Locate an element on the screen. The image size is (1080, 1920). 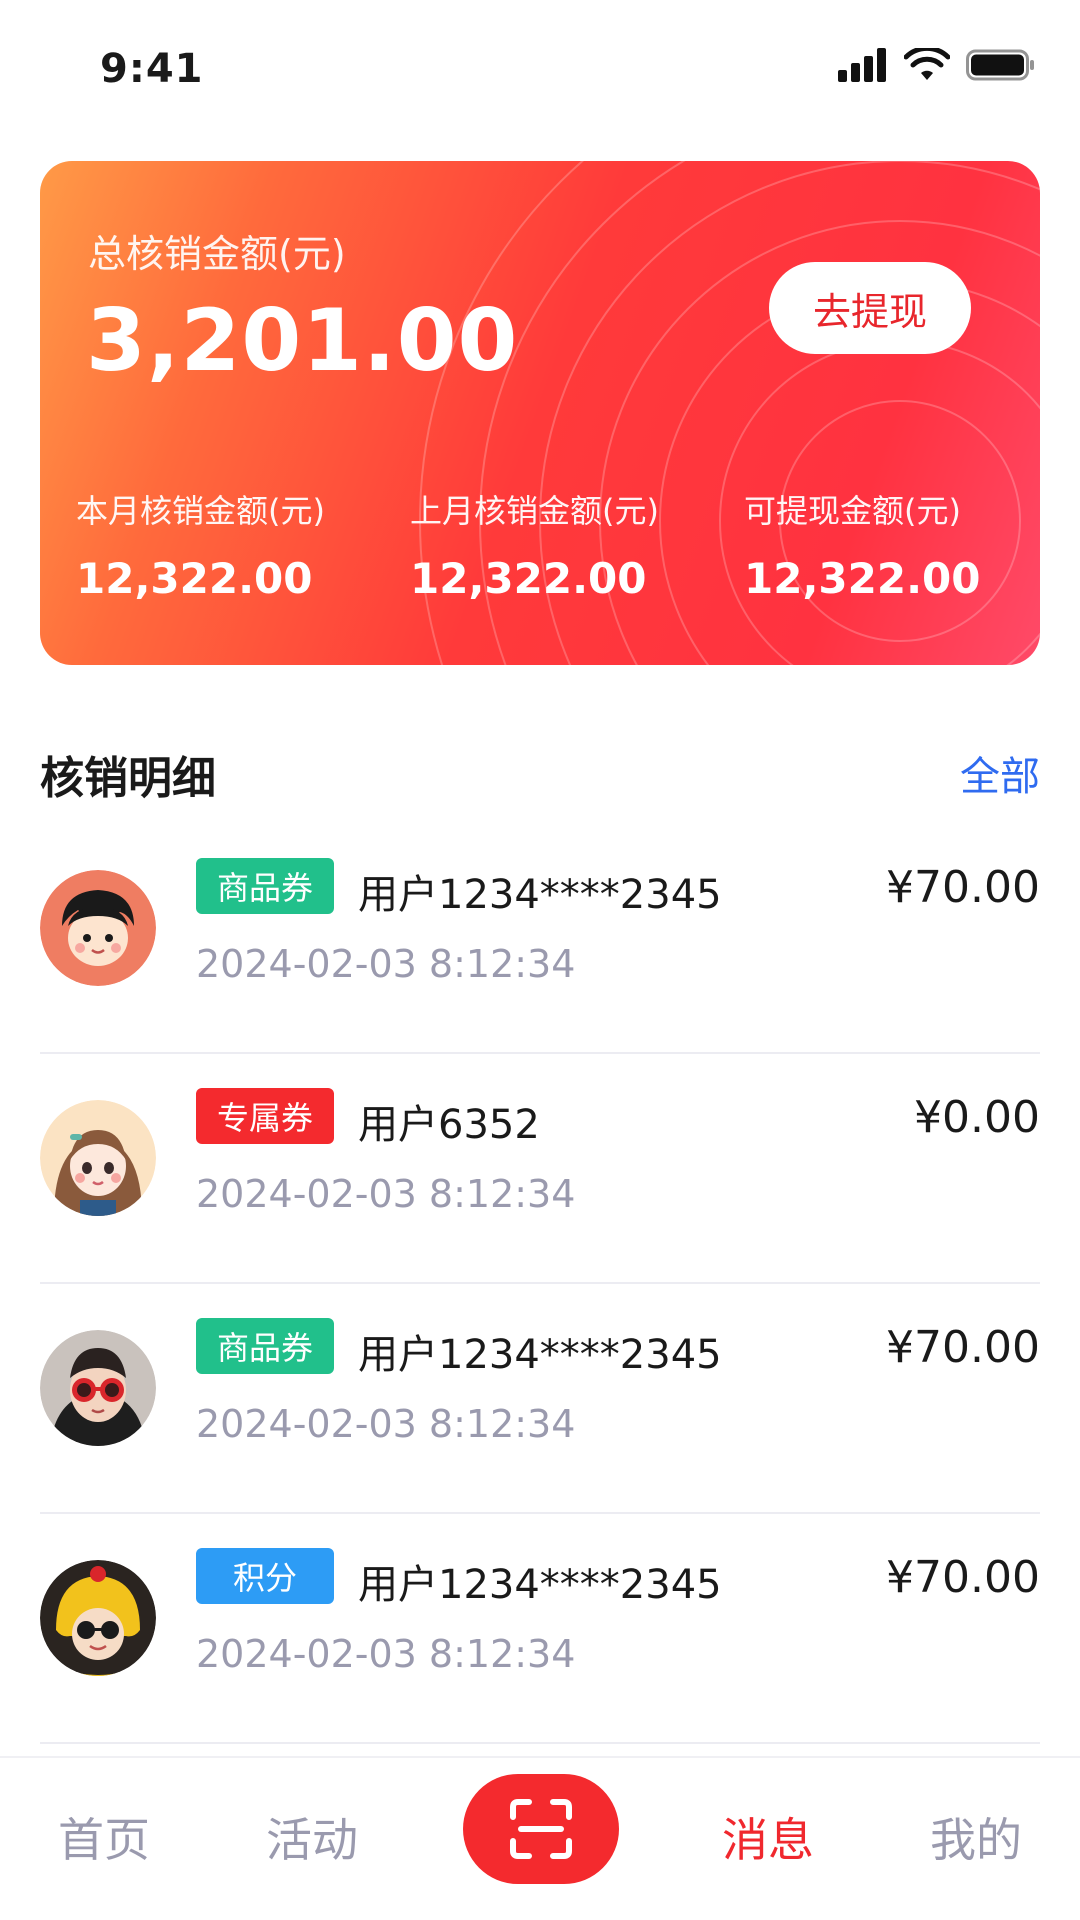
status-icons is located at coordinates (937, 65).